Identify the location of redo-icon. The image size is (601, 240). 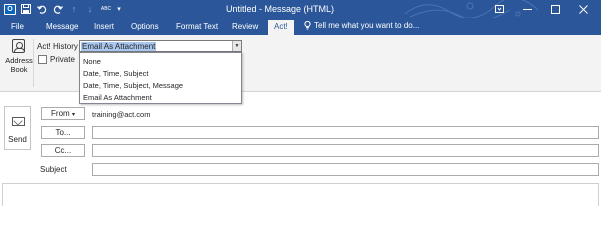
(58, 9).